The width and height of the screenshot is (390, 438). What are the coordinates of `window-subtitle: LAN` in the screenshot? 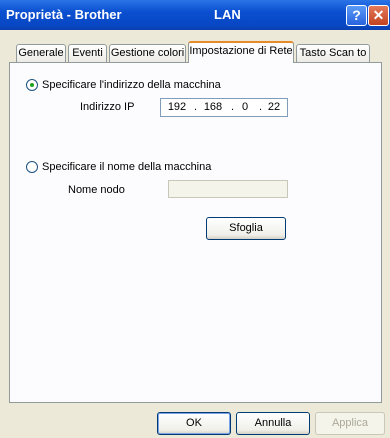 It's located at (227, 14).